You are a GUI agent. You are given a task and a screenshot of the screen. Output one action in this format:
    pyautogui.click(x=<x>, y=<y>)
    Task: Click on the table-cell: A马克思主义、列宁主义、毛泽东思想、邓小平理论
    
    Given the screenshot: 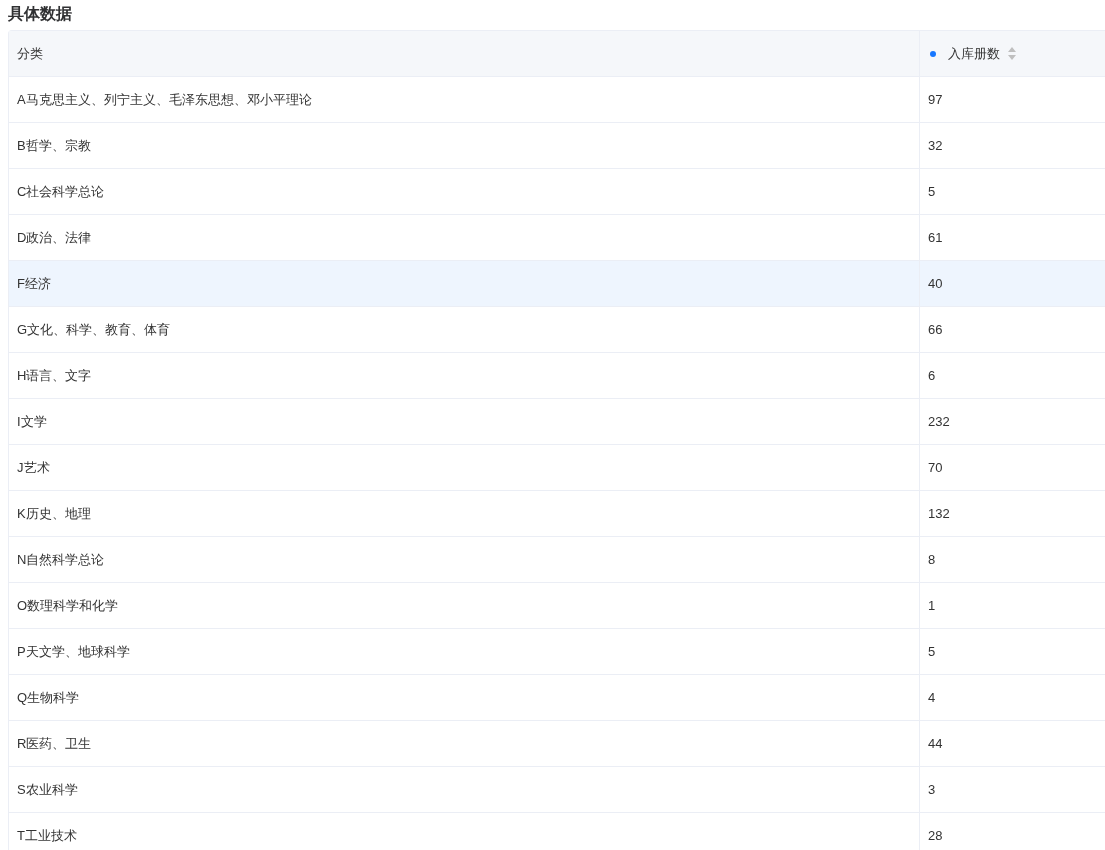 What is the action you would take?
    pyautogui.click(x=164, y=99)
    